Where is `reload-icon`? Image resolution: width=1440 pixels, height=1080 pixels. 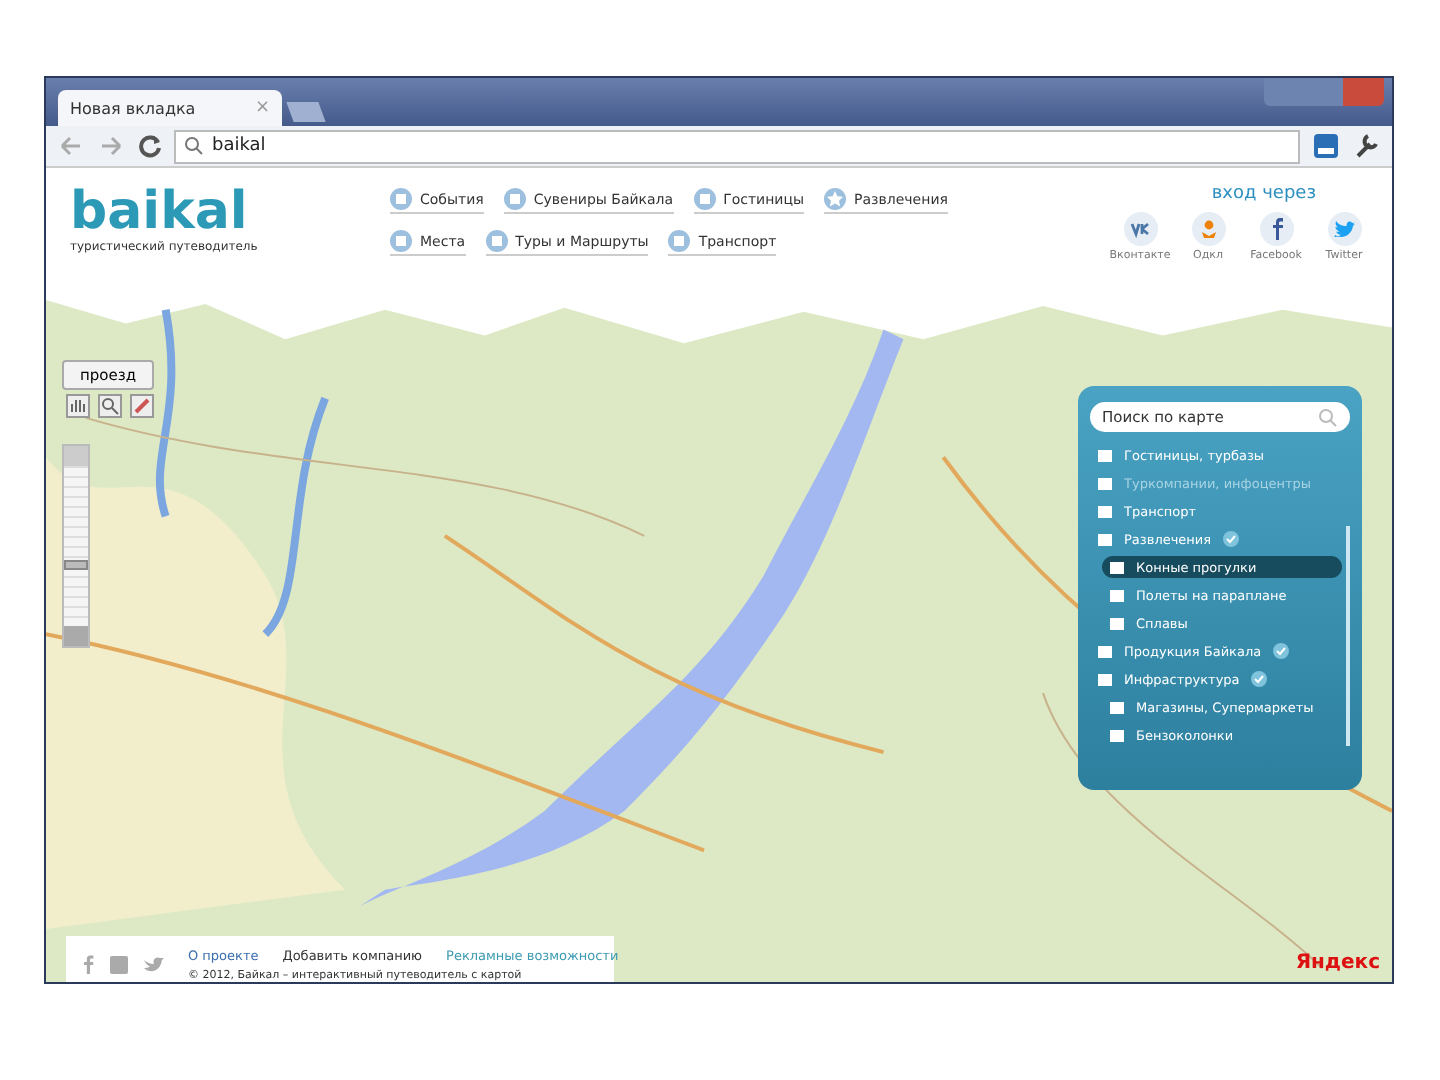 reload-icon is located at coordinates (150, 146).